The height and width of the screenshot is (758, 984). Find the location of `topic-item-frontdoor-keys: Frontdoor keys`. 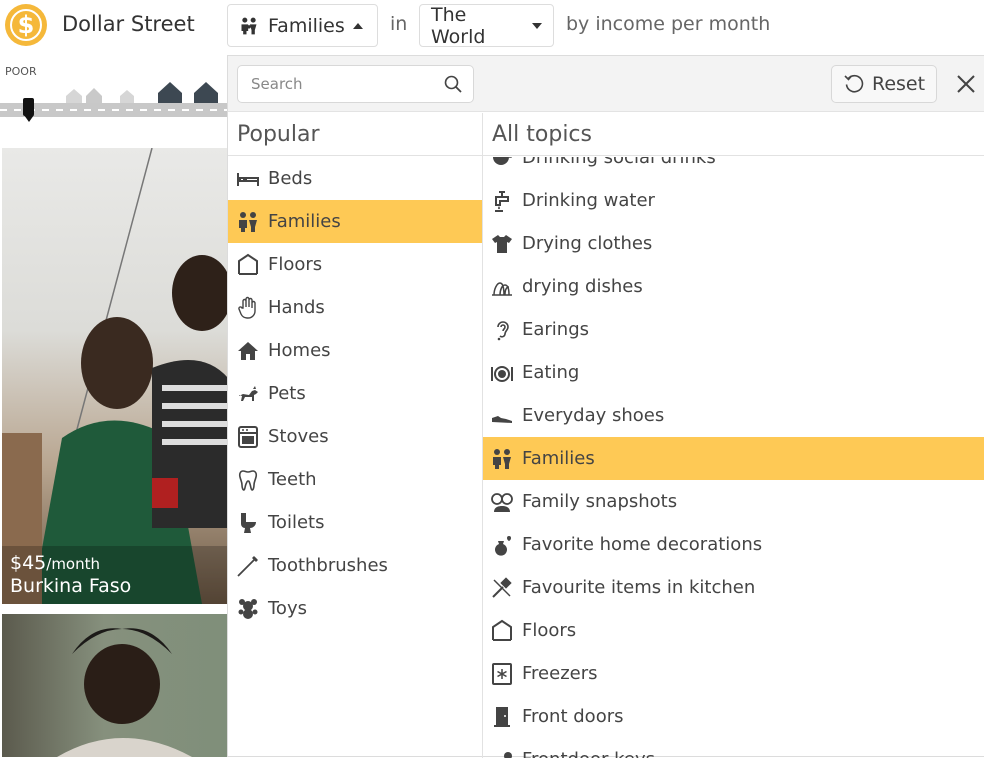

topic-item-frontdoor-keys: Frontdoor keys is located at coordinates (733, 748).